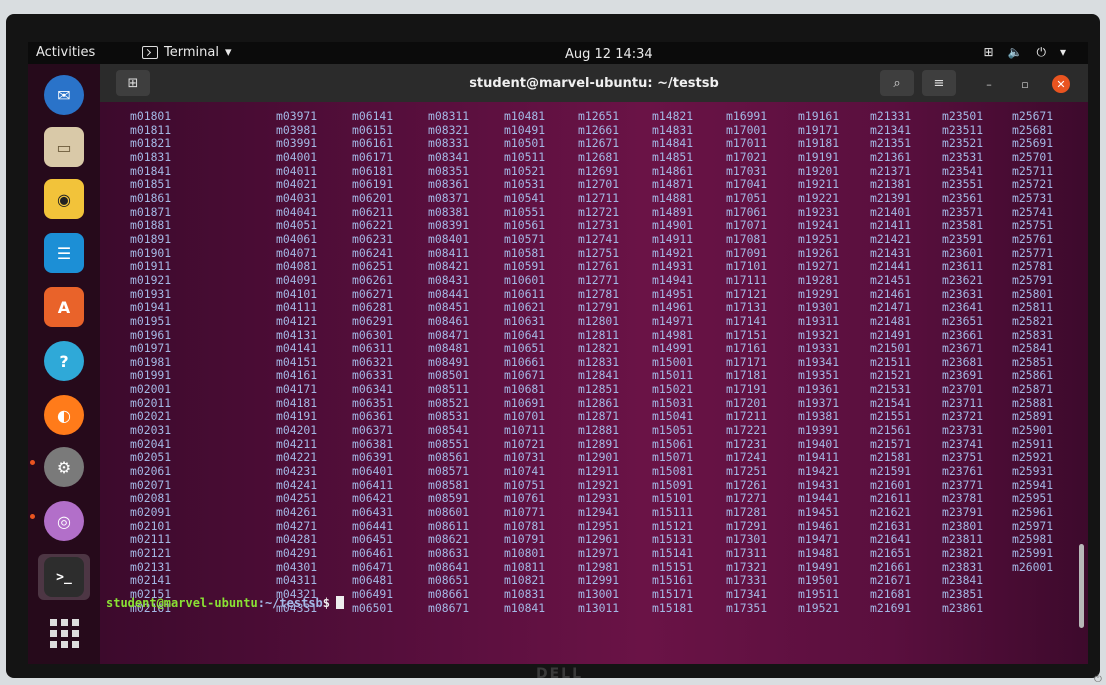 The height and width of the screenshot is (685, 1106). I want to click on output-entry: m12701, so click(599, 184).